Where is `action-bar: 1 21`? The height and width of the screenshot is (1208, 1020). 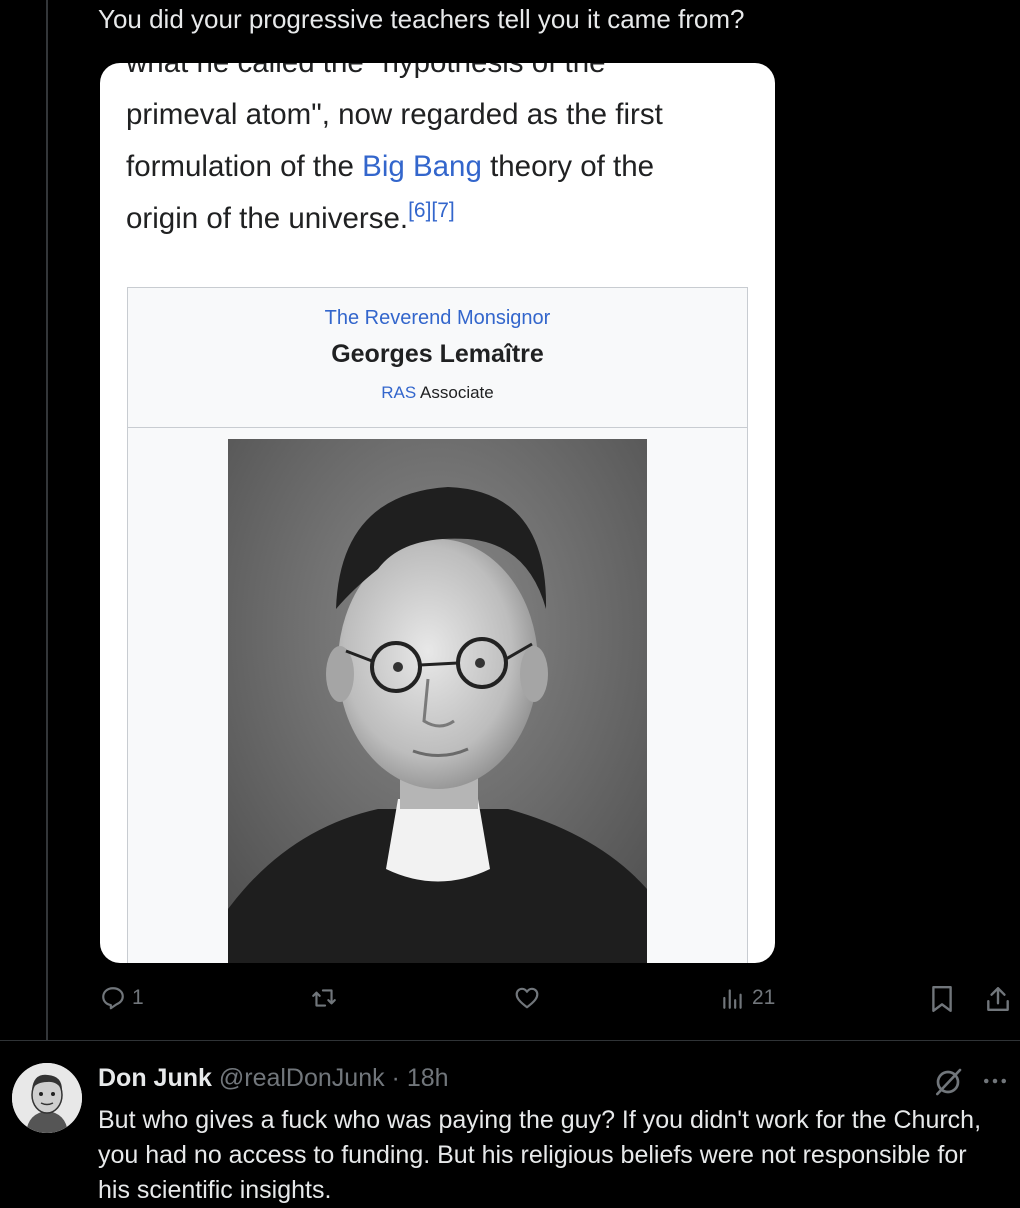 action-bar: 1 21 is located at coordinates (510, 1005).